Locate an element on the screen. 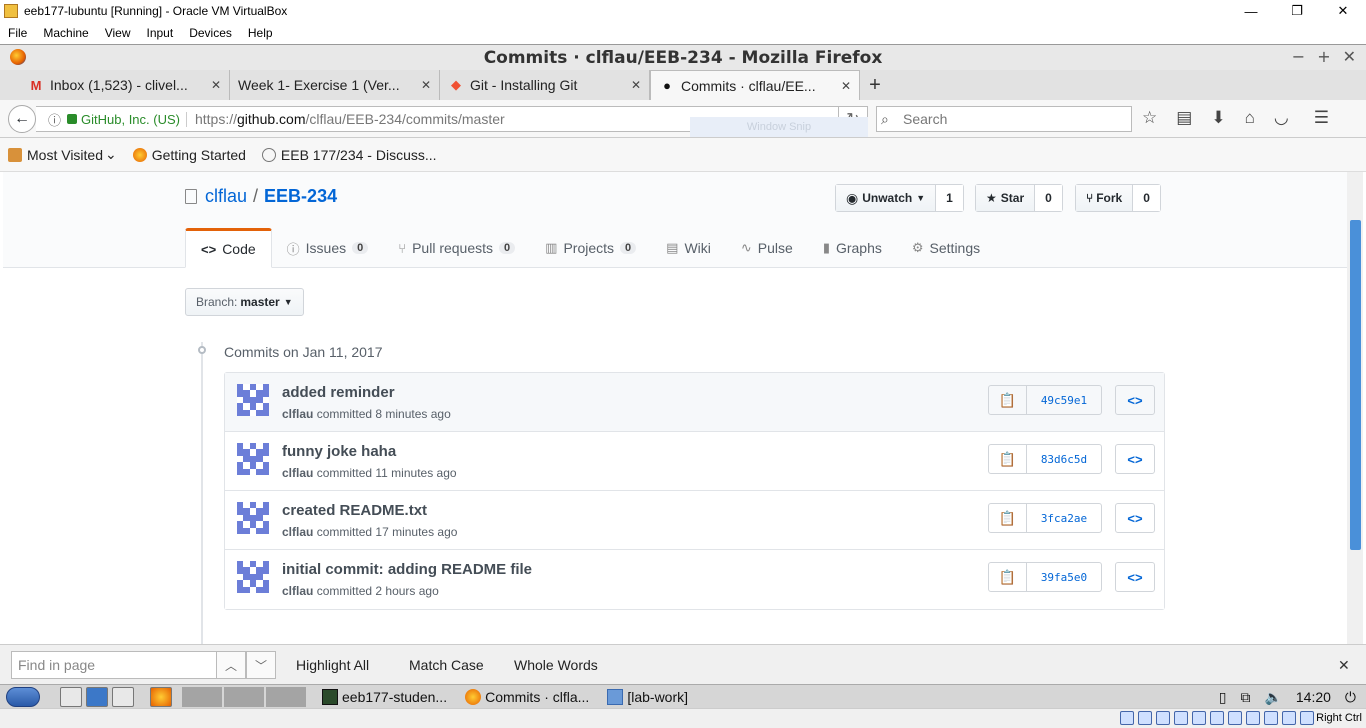  usb-icon is located at coordinates (1199, 718).